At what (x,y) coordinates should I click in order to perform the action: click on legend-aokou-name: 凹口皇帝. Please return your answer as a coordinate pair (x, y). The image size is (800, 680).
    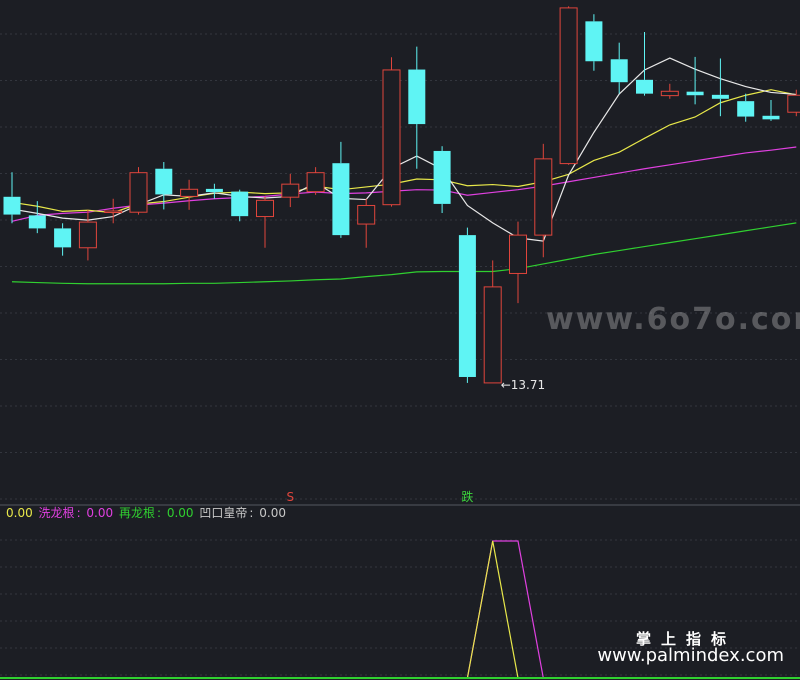
    Looking at the image, I should click on (223, 513).